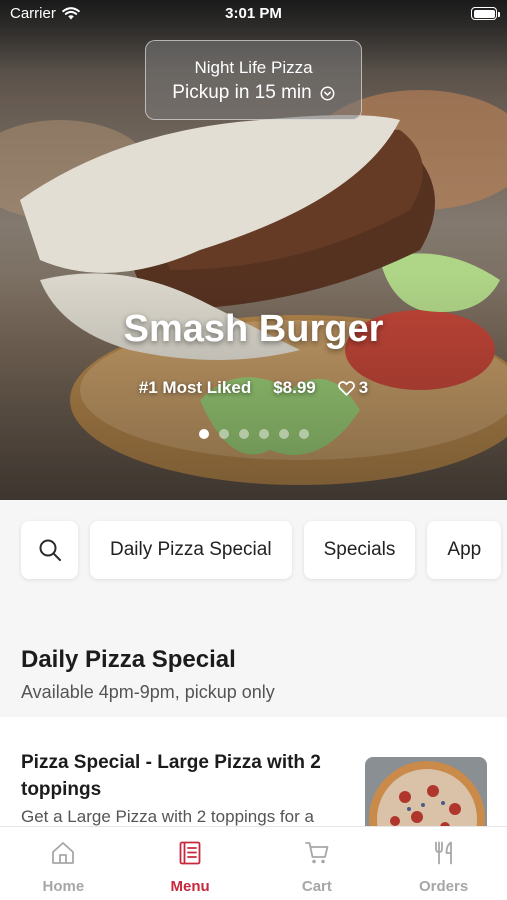 This screenshot has width=507, height=900. I want to click on tab-home: Home, so click(63, 863).